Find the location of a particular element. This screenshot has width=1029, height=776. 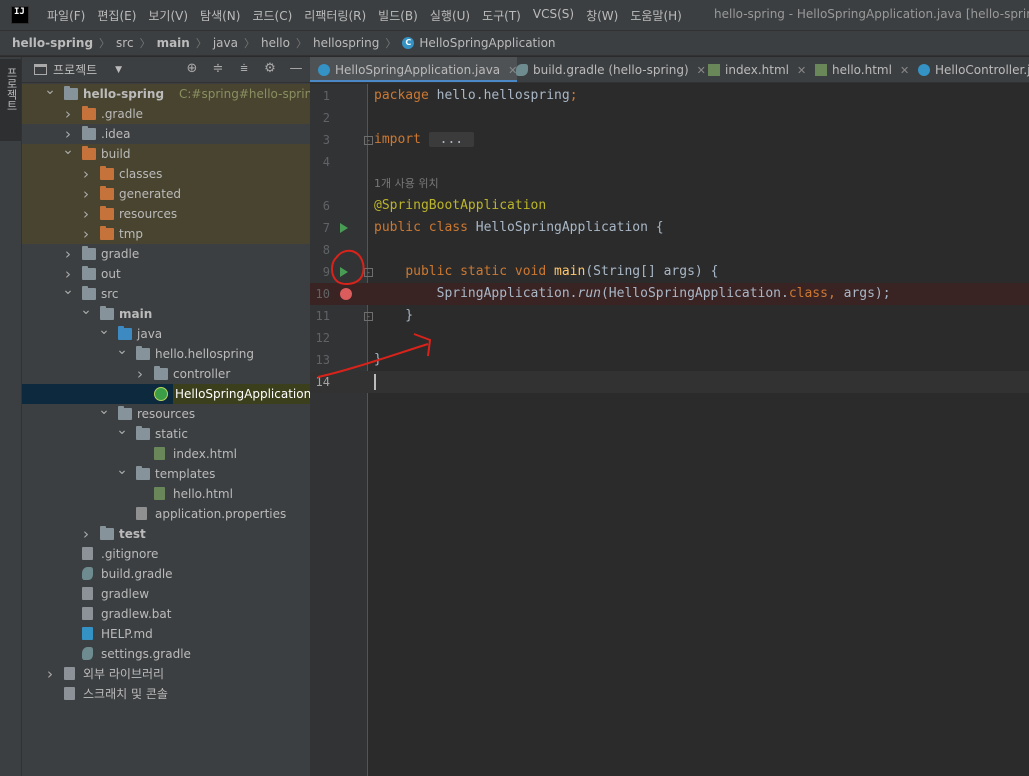

editor-tab: hello.html ✕ is located at coordinates (858, 69).